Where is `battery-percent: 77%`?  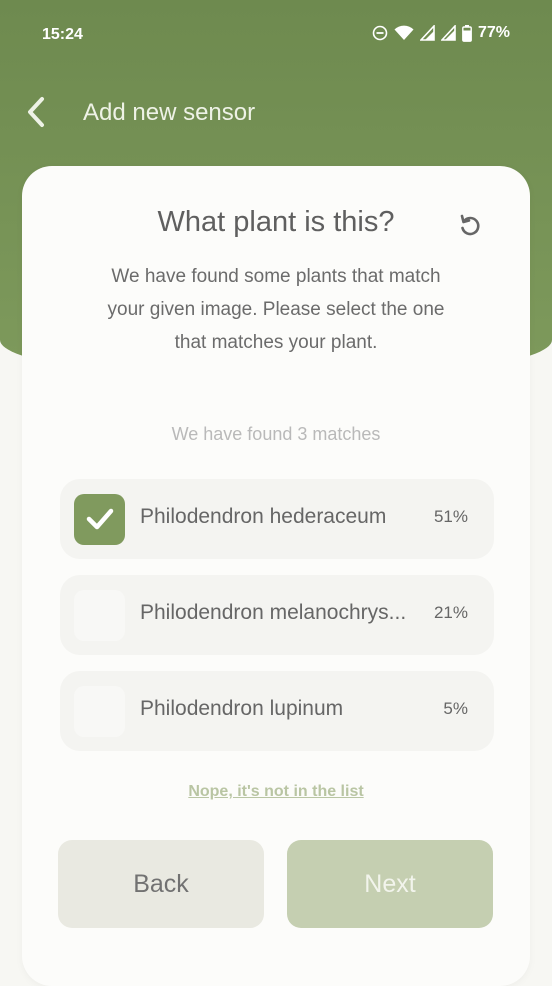
battery-percent: 77% is located at coordinates (493, 32).